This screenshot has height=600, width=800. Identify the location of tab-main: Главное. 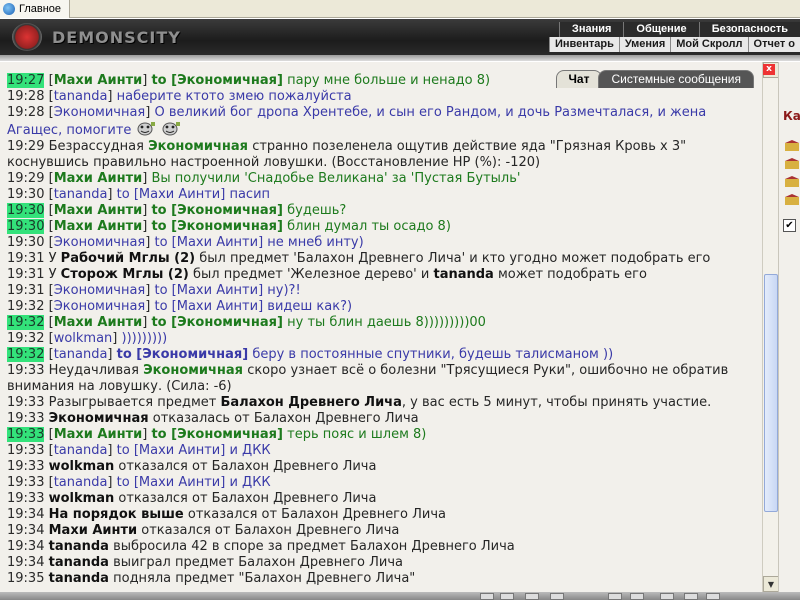
(35, 9).